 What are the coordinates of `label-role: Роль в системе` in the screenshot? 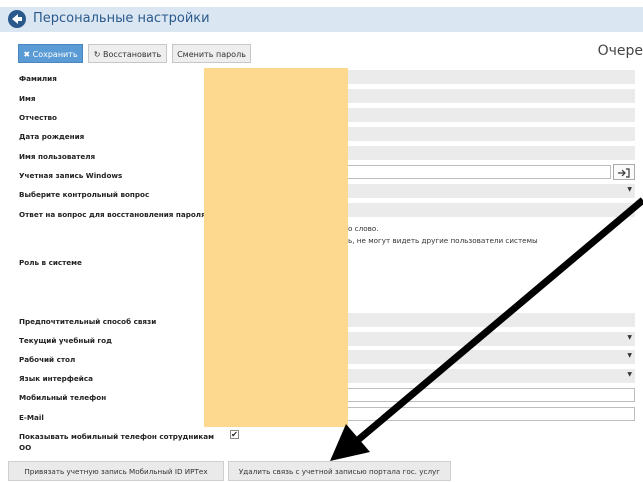 It's located at (50, 262).